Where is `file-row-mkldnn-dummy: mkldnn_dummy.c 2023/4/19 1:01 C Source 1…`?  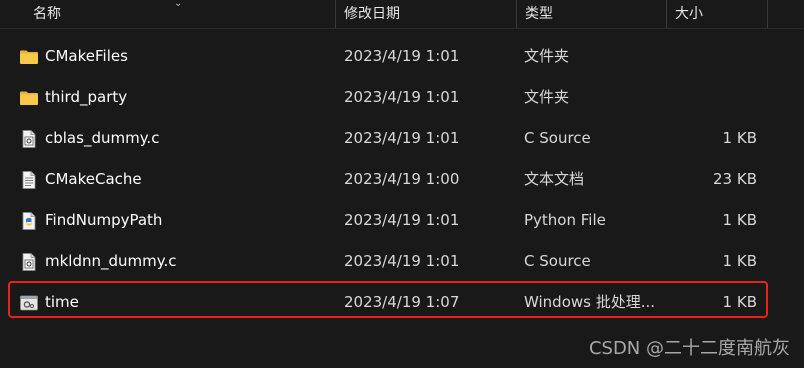 file-row-mkldnn-dummy: mkldnn_dummy.c 2023/4/19 1:01 C Source 1… is located at coordinates (402, 261).